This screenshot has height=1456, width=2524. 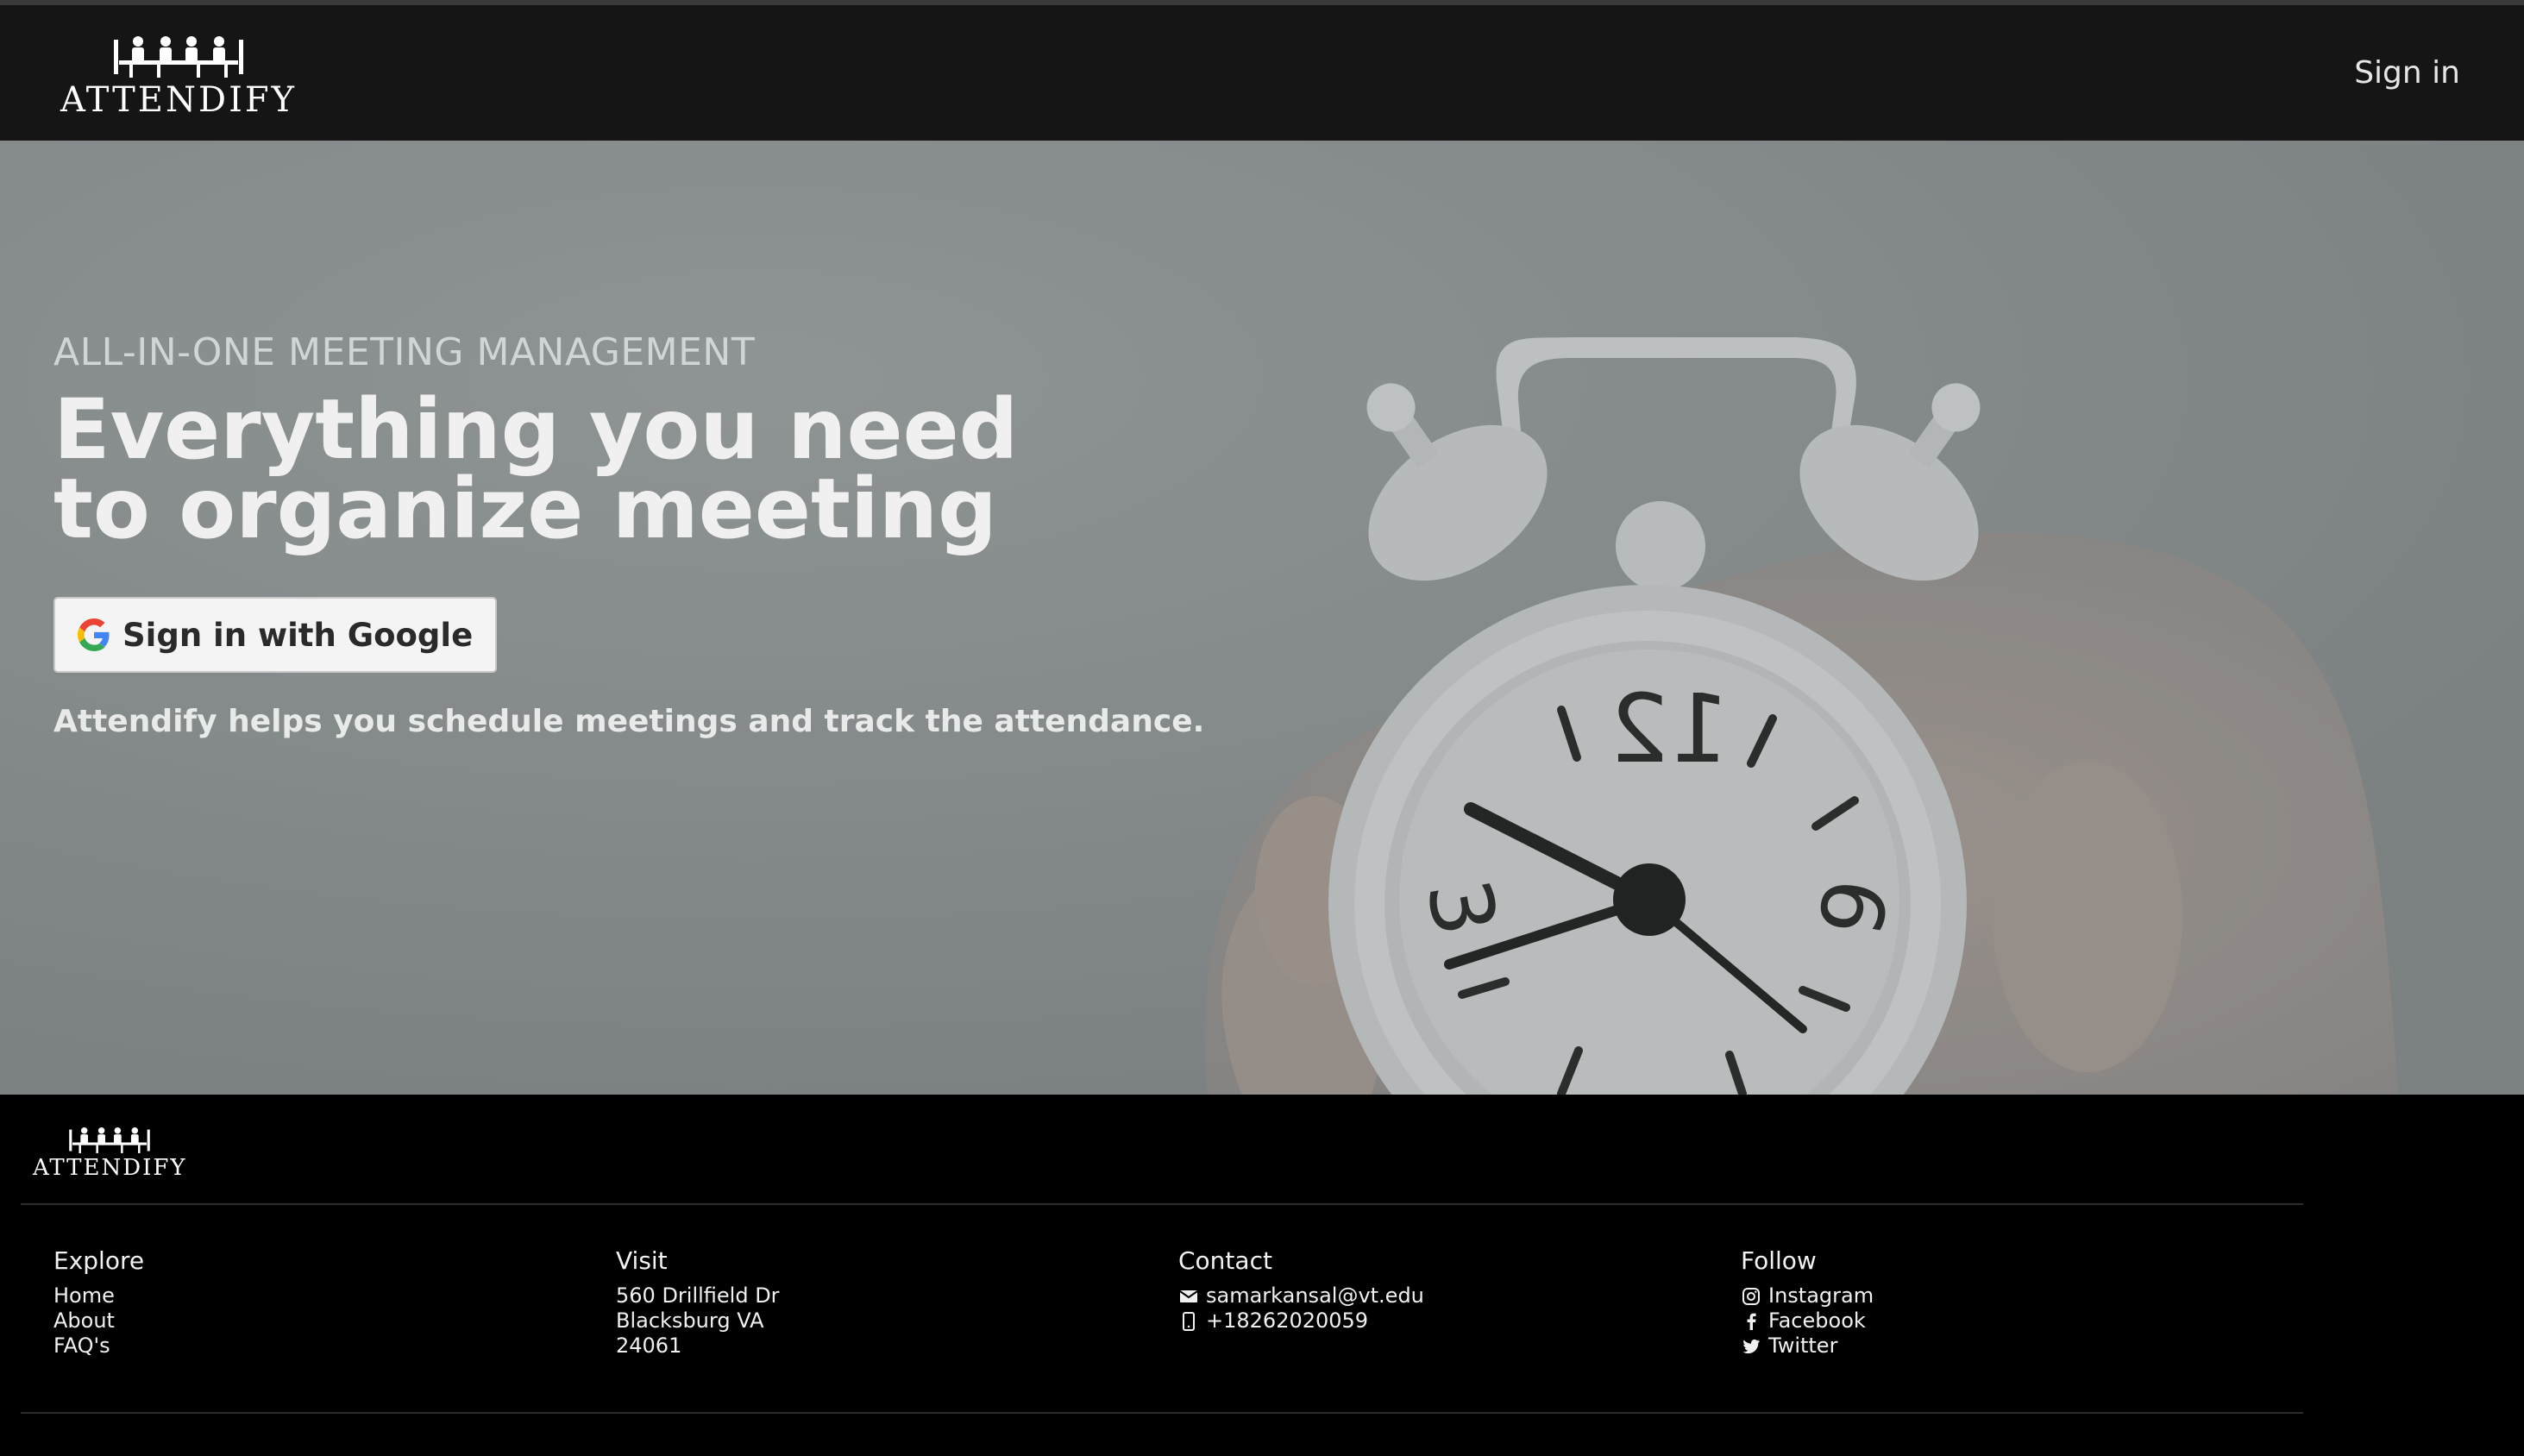 What do you see at coordinates (1779, 1261) in the screenshot?
I see `follow-heading: Follow` at bounding box center [1779, 1261].